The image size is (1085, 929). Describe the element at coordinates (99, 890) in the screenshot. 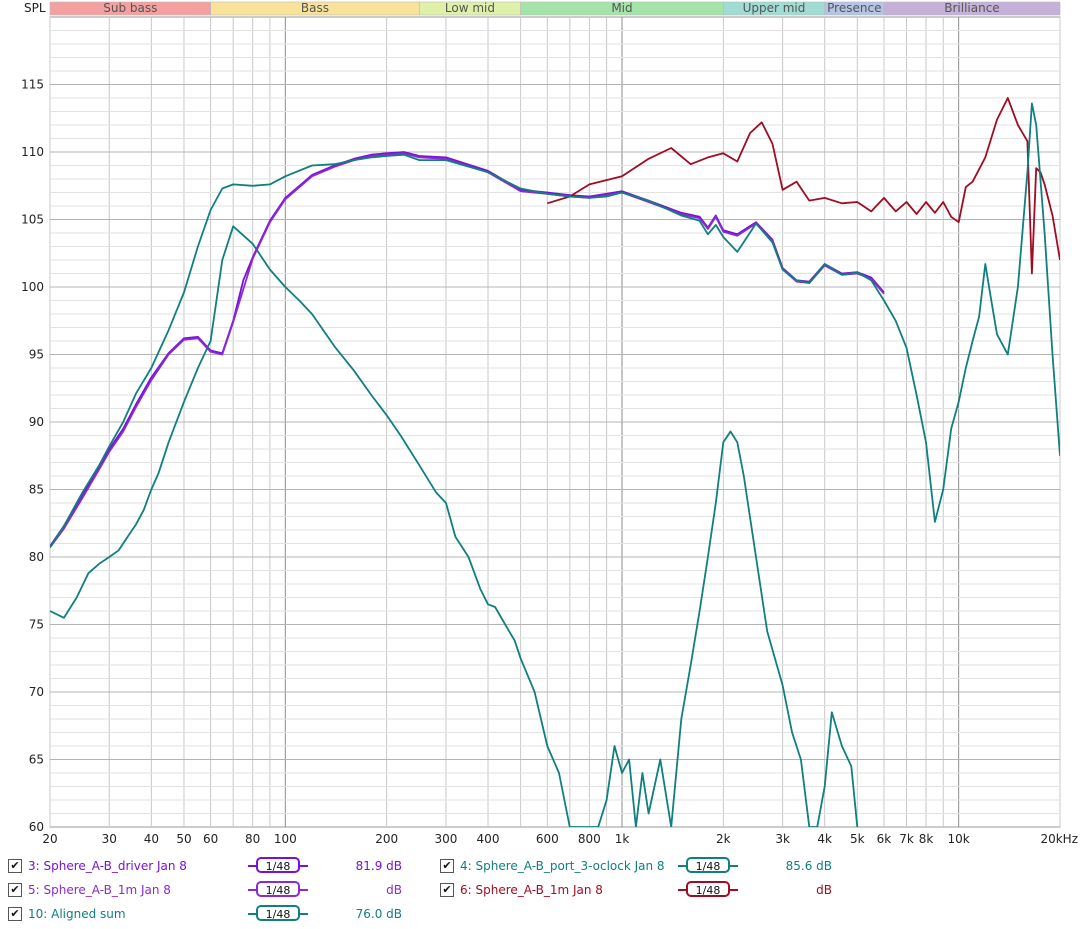

I see `legend-label: 5: Sphere_A-B_1m Jan 8` at that location.